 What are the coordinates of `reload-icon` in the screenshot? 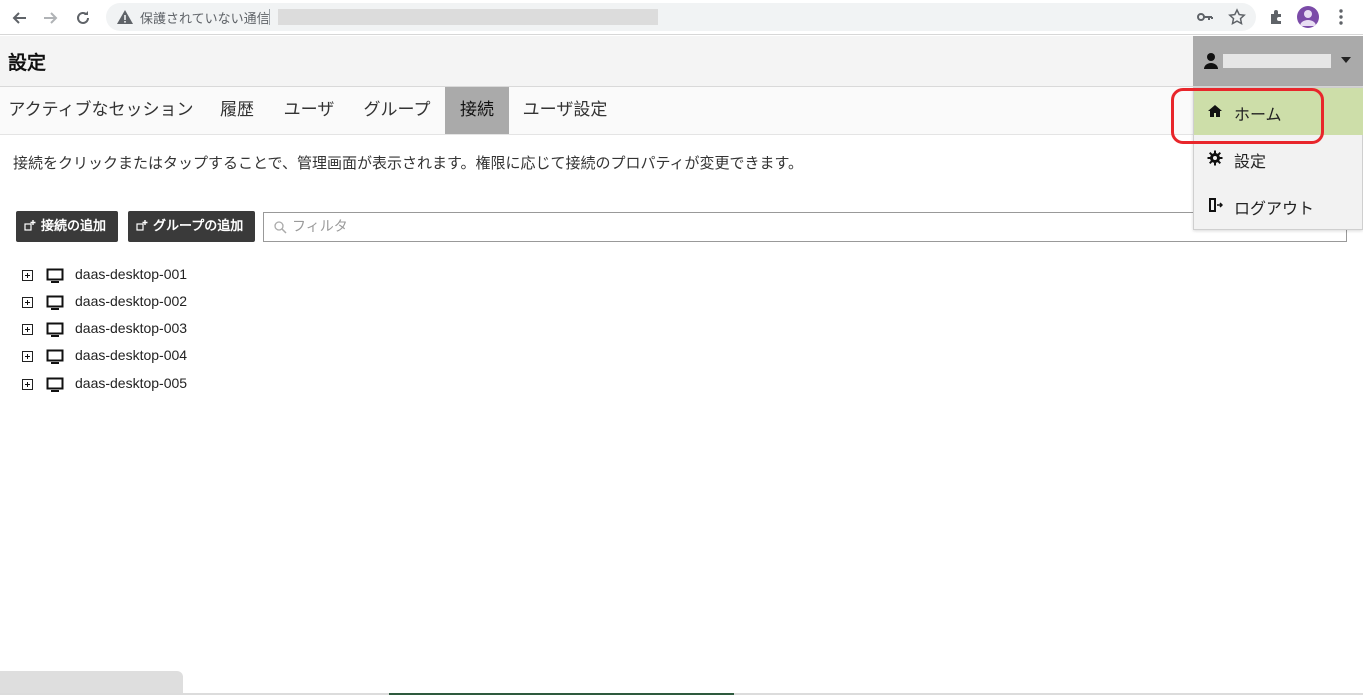 It's located at (83, 17).